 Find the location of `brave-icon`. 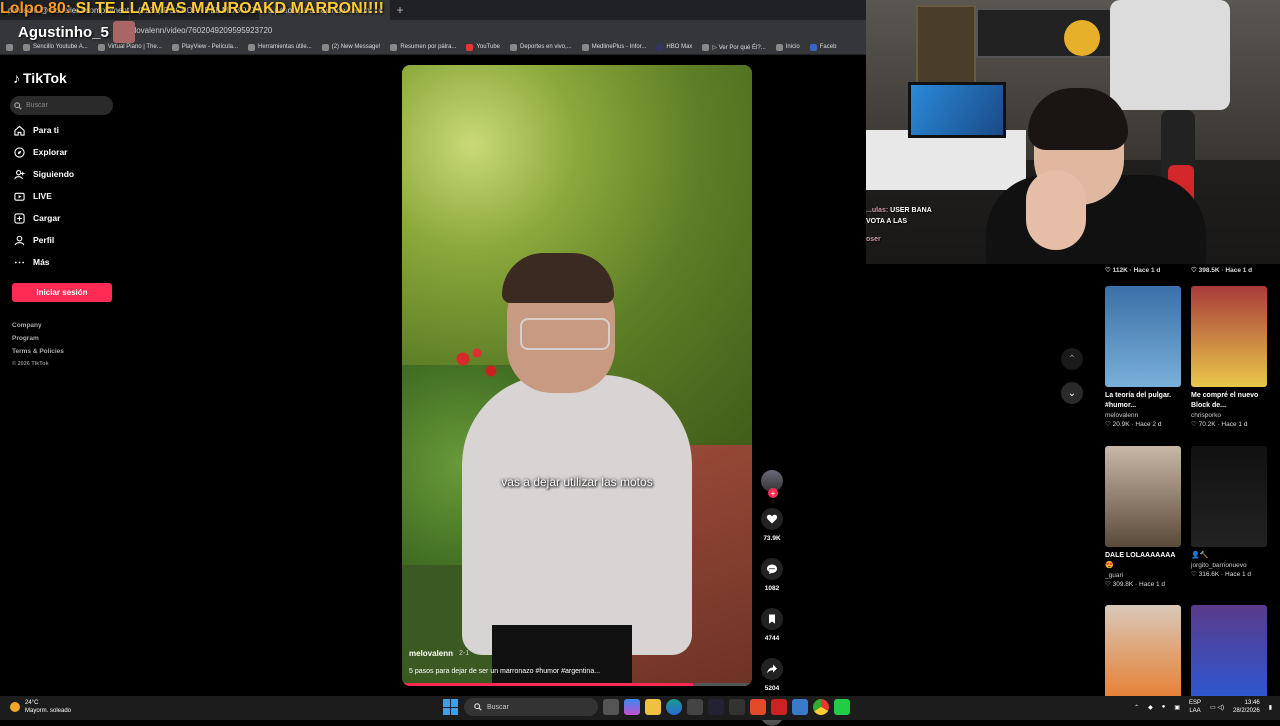

brave-icon is located at coordinates (758, 707).